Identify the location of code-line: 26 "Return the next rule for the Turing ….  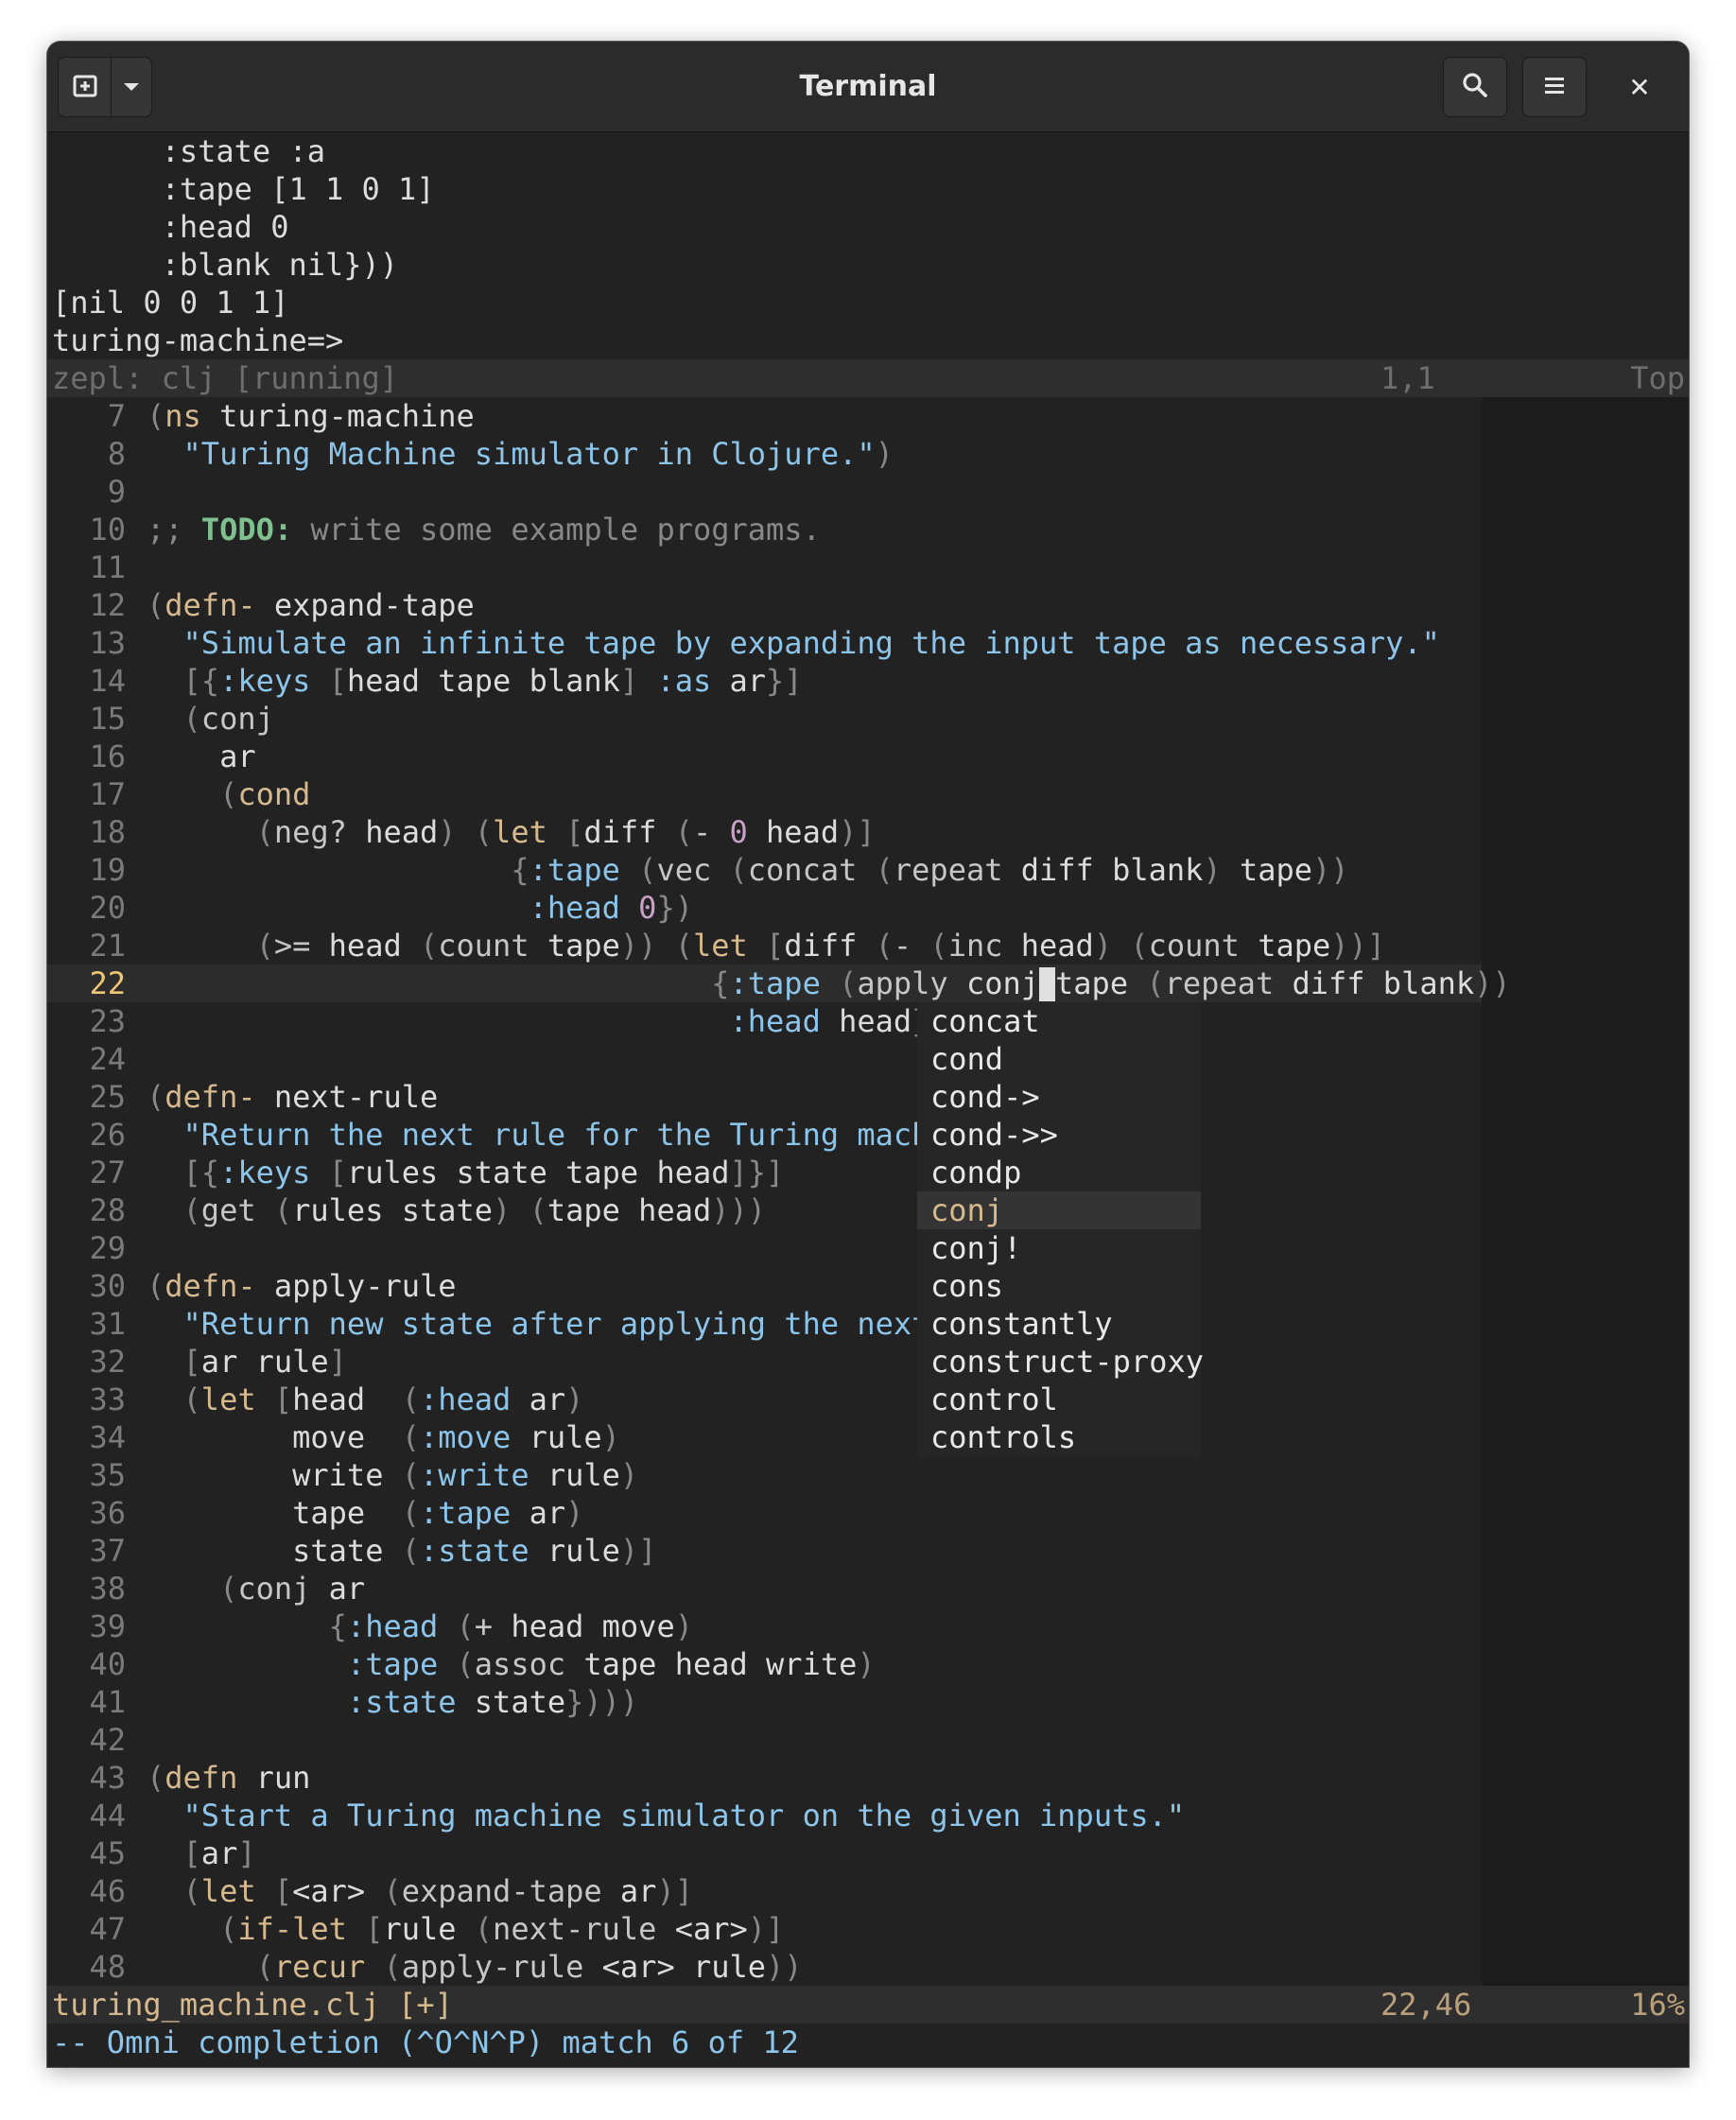
(497, 1135).